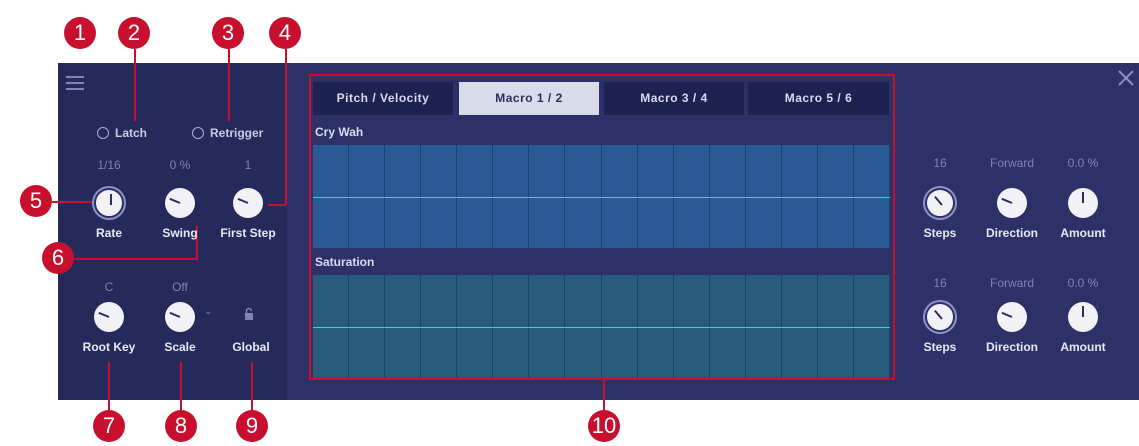 This screenshot has height=446, width=1139. Describe the element at coordinates (131, 133) in the screenshot. I see `latch-label: Latch` at that location.